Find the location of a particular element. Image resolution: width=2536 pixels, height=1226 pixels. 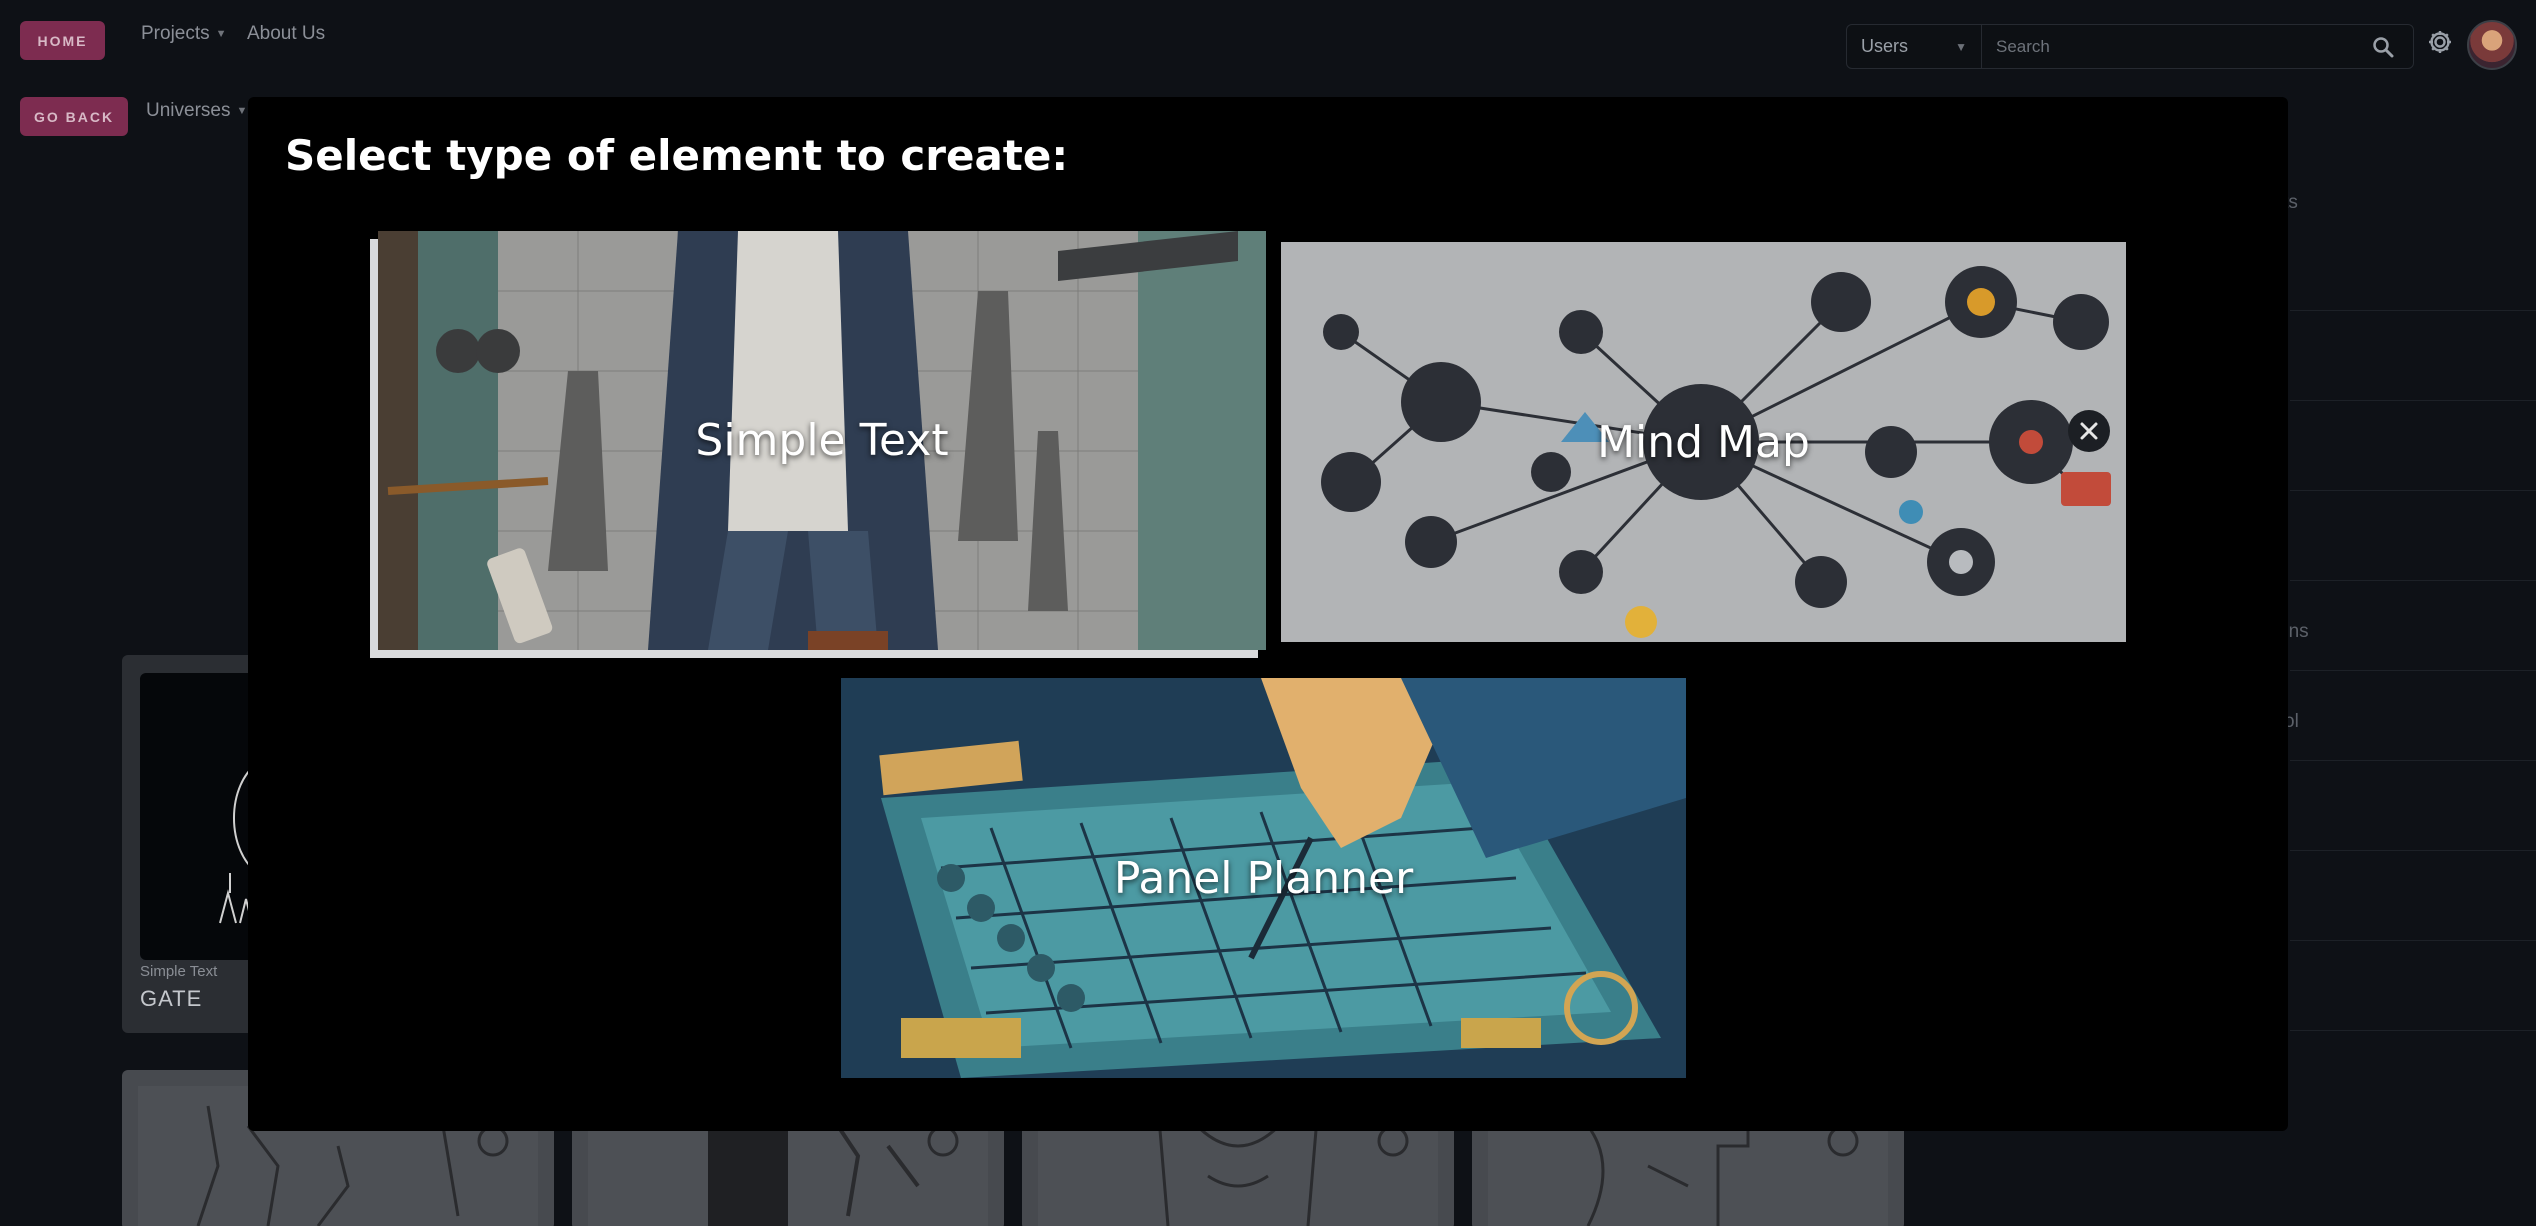

projects-label: Projects is located at coordinates (175, 33).